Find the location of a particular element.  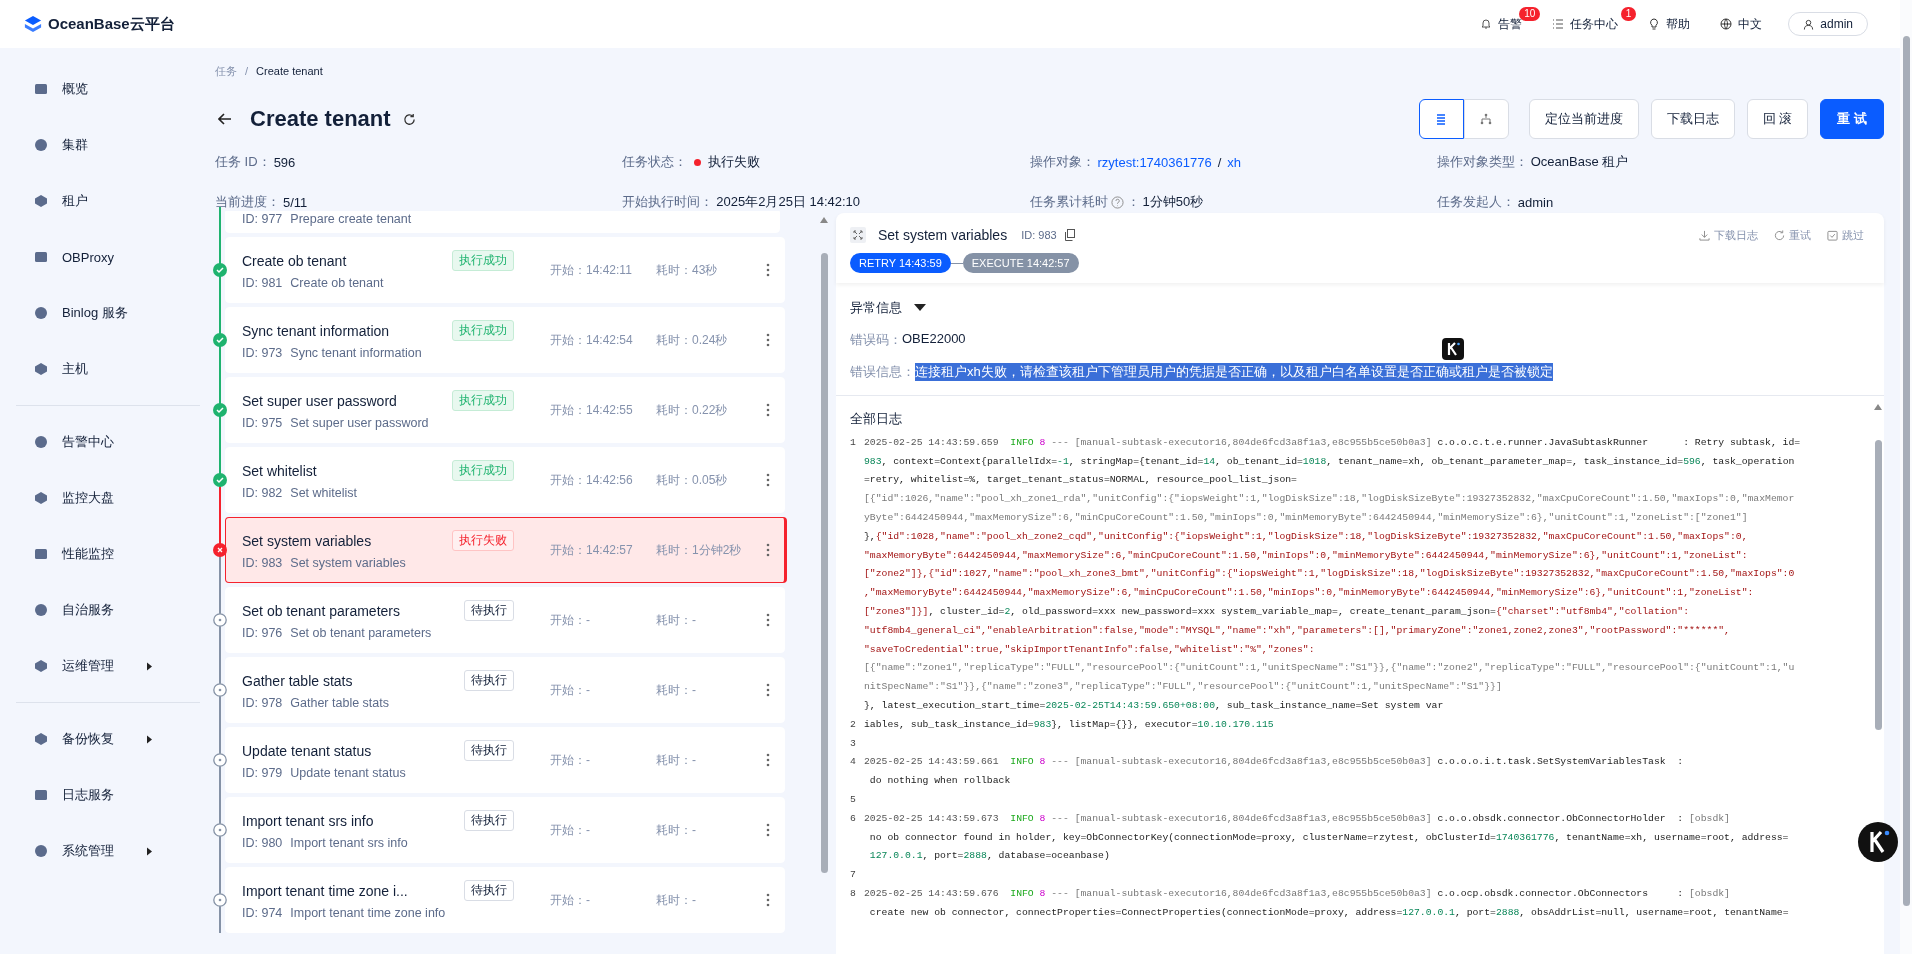

task-card: Set whitelist 执行成功 ID: 982 Set whitelist 开始：14:42:56 耗时：0.05秒 is located at coordinates (505, 480).